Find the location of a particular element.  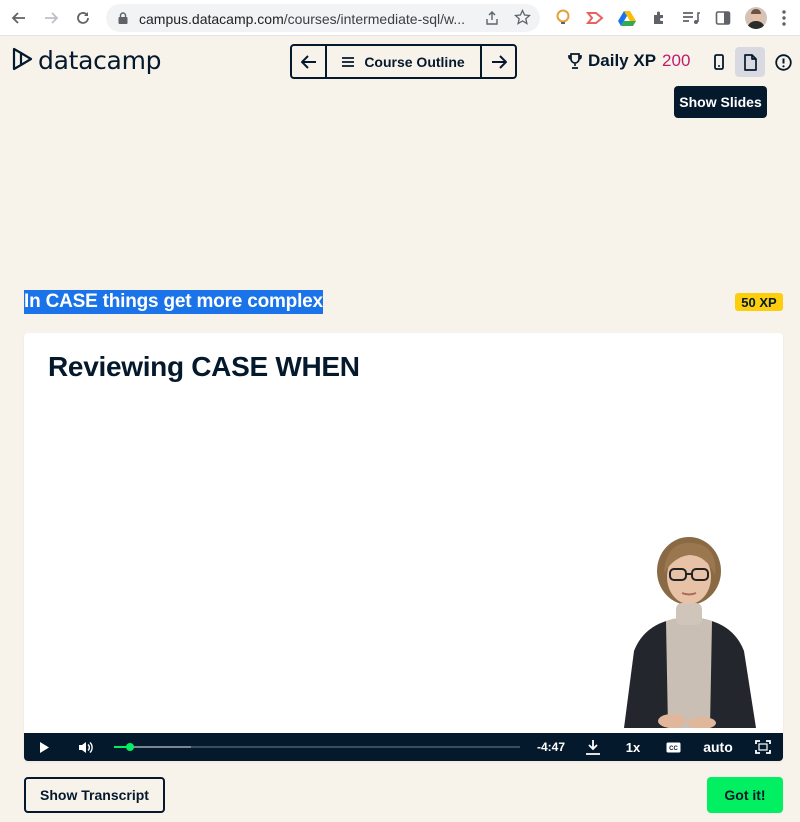

download-button is located at coordinates (593, 747).